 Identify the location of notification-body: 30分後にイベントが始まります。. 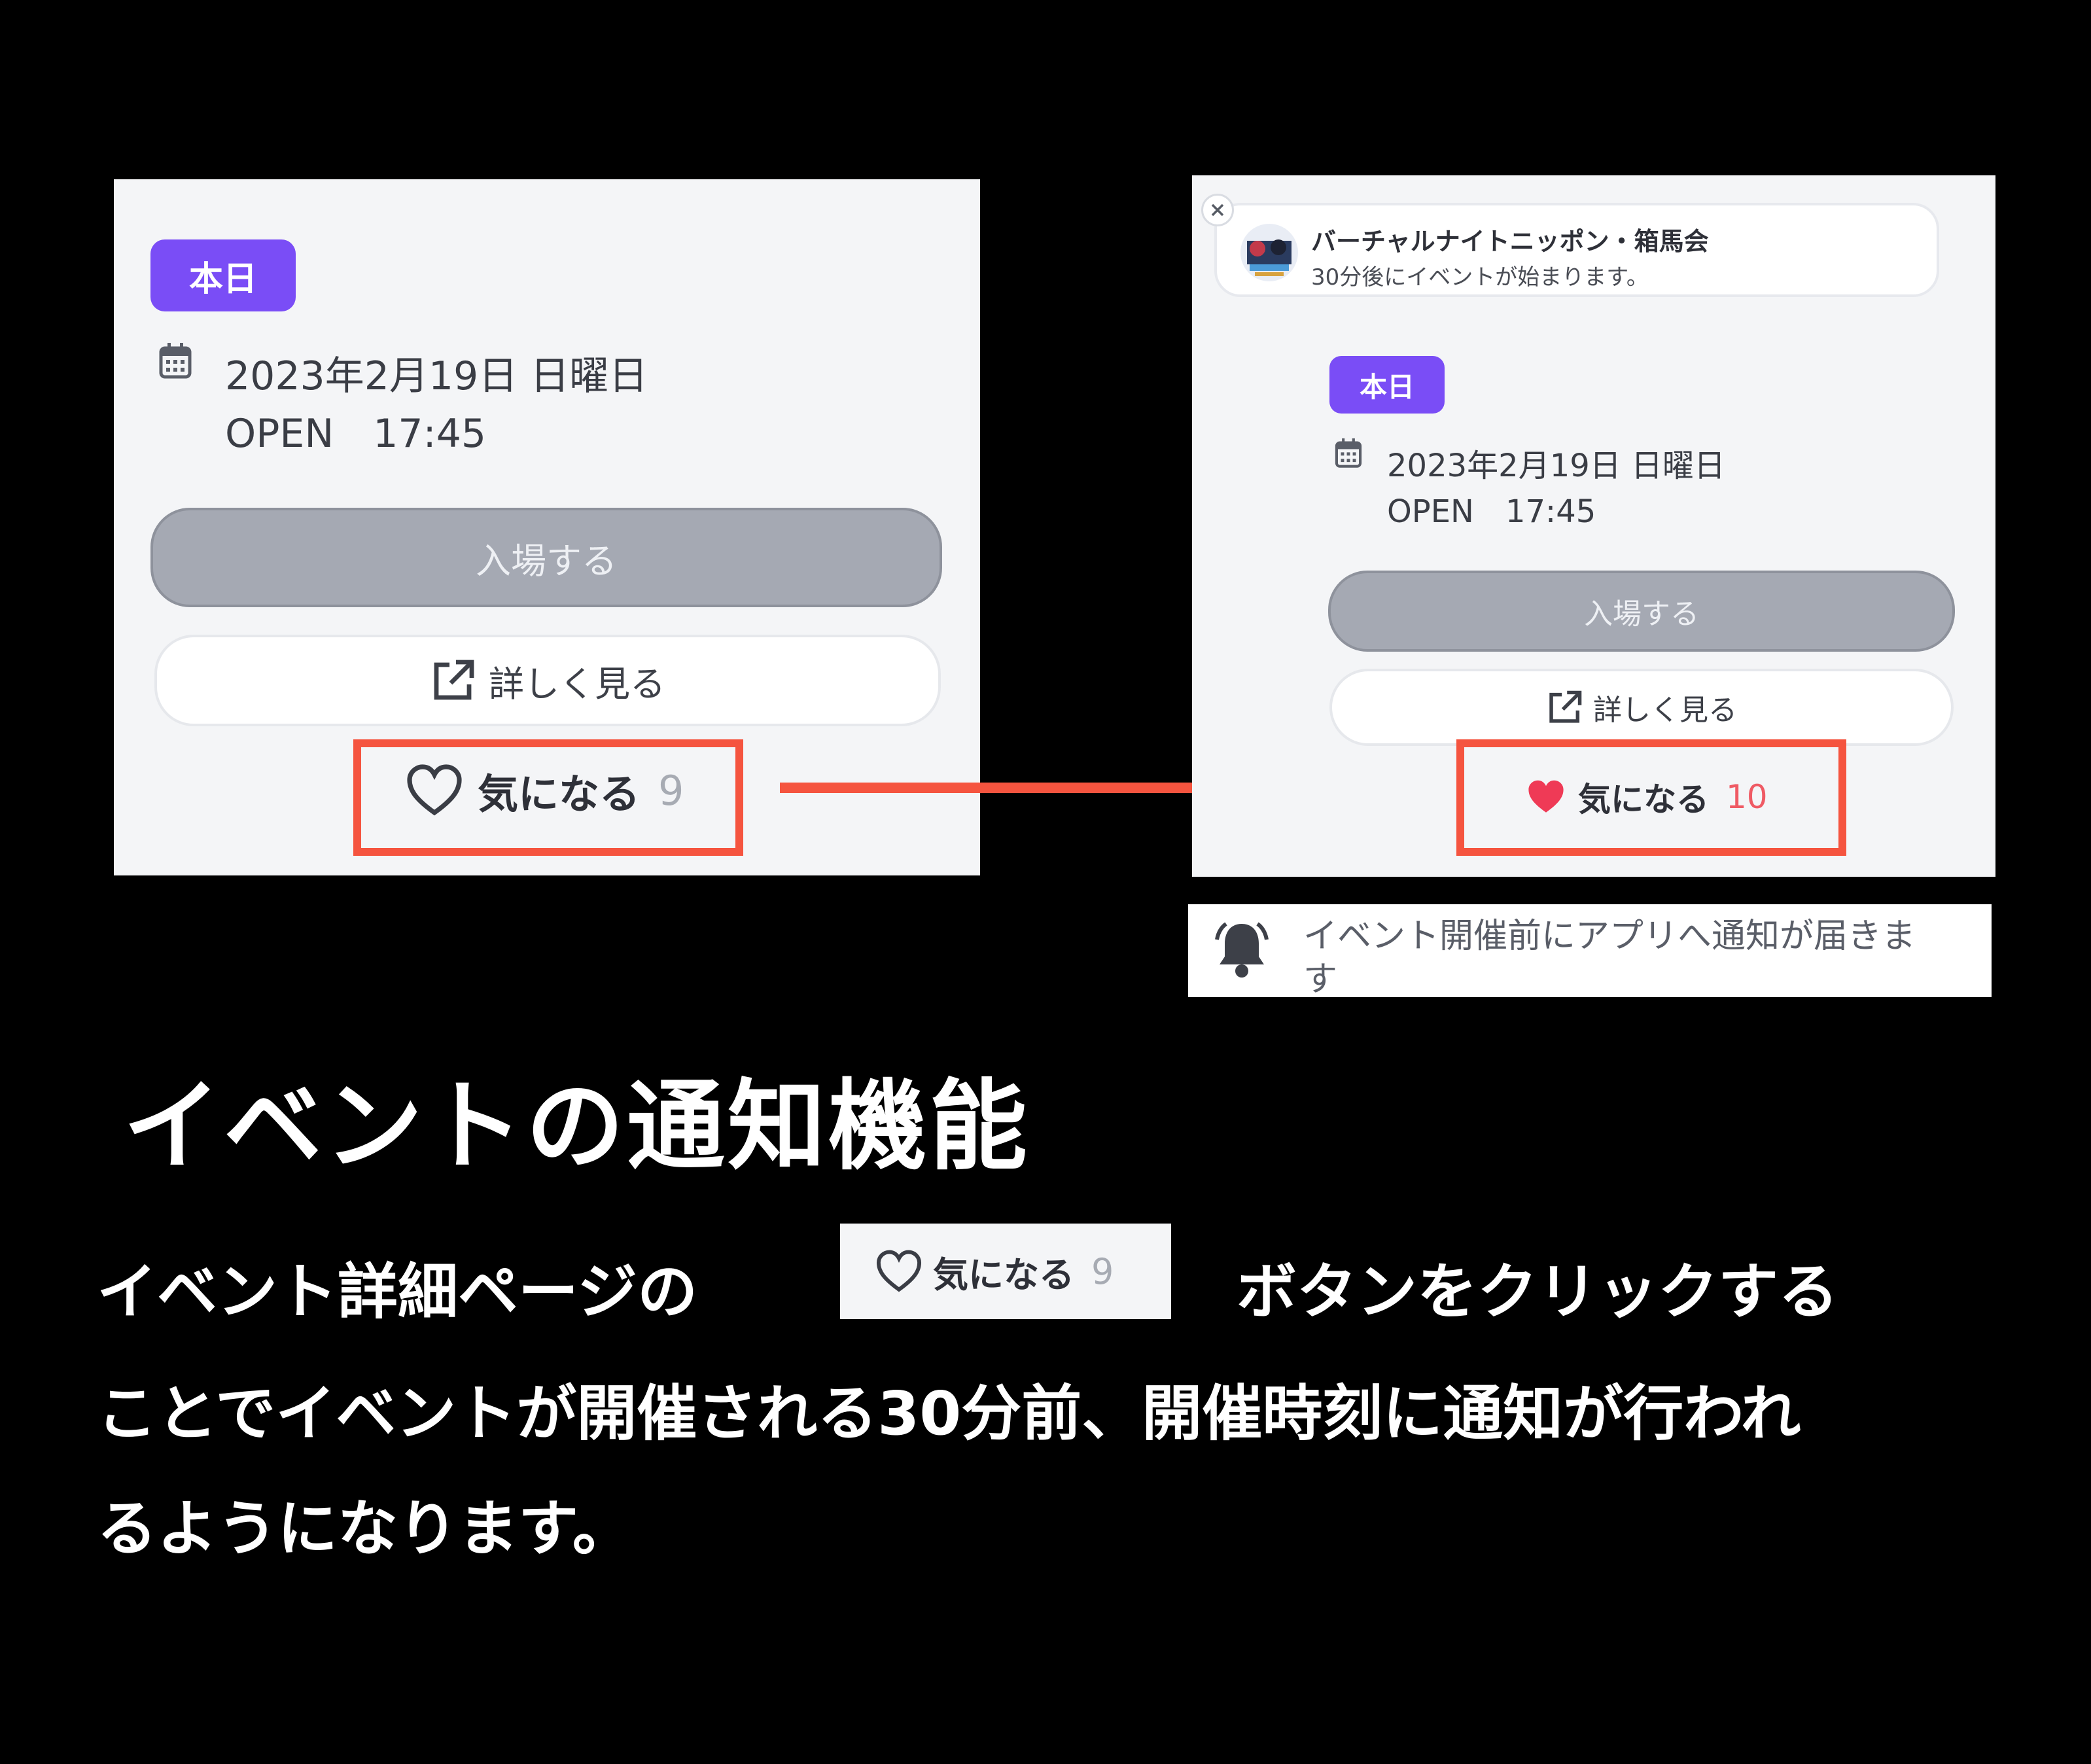
(1480, 277).